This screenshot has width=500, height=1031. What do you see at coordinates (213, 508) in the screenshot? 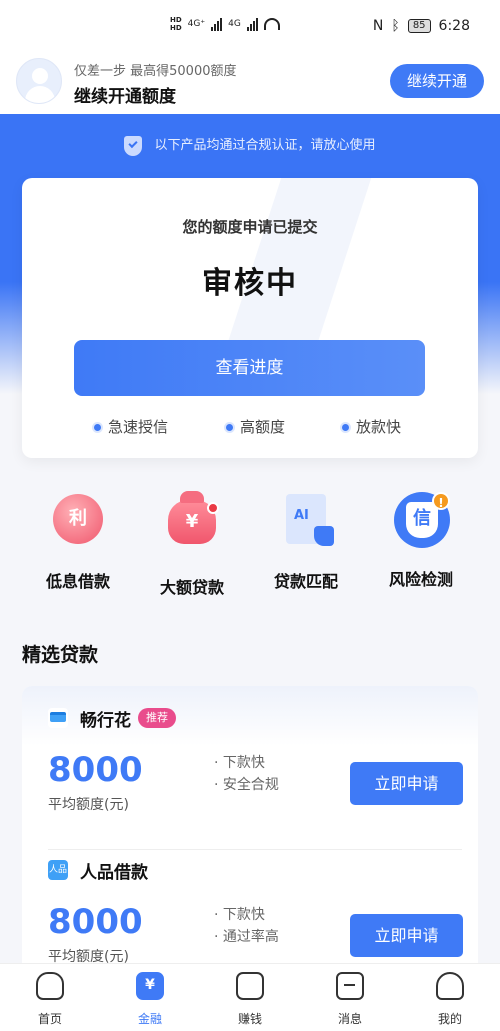
I see `notification-dot` at bounding box center [213, 508].